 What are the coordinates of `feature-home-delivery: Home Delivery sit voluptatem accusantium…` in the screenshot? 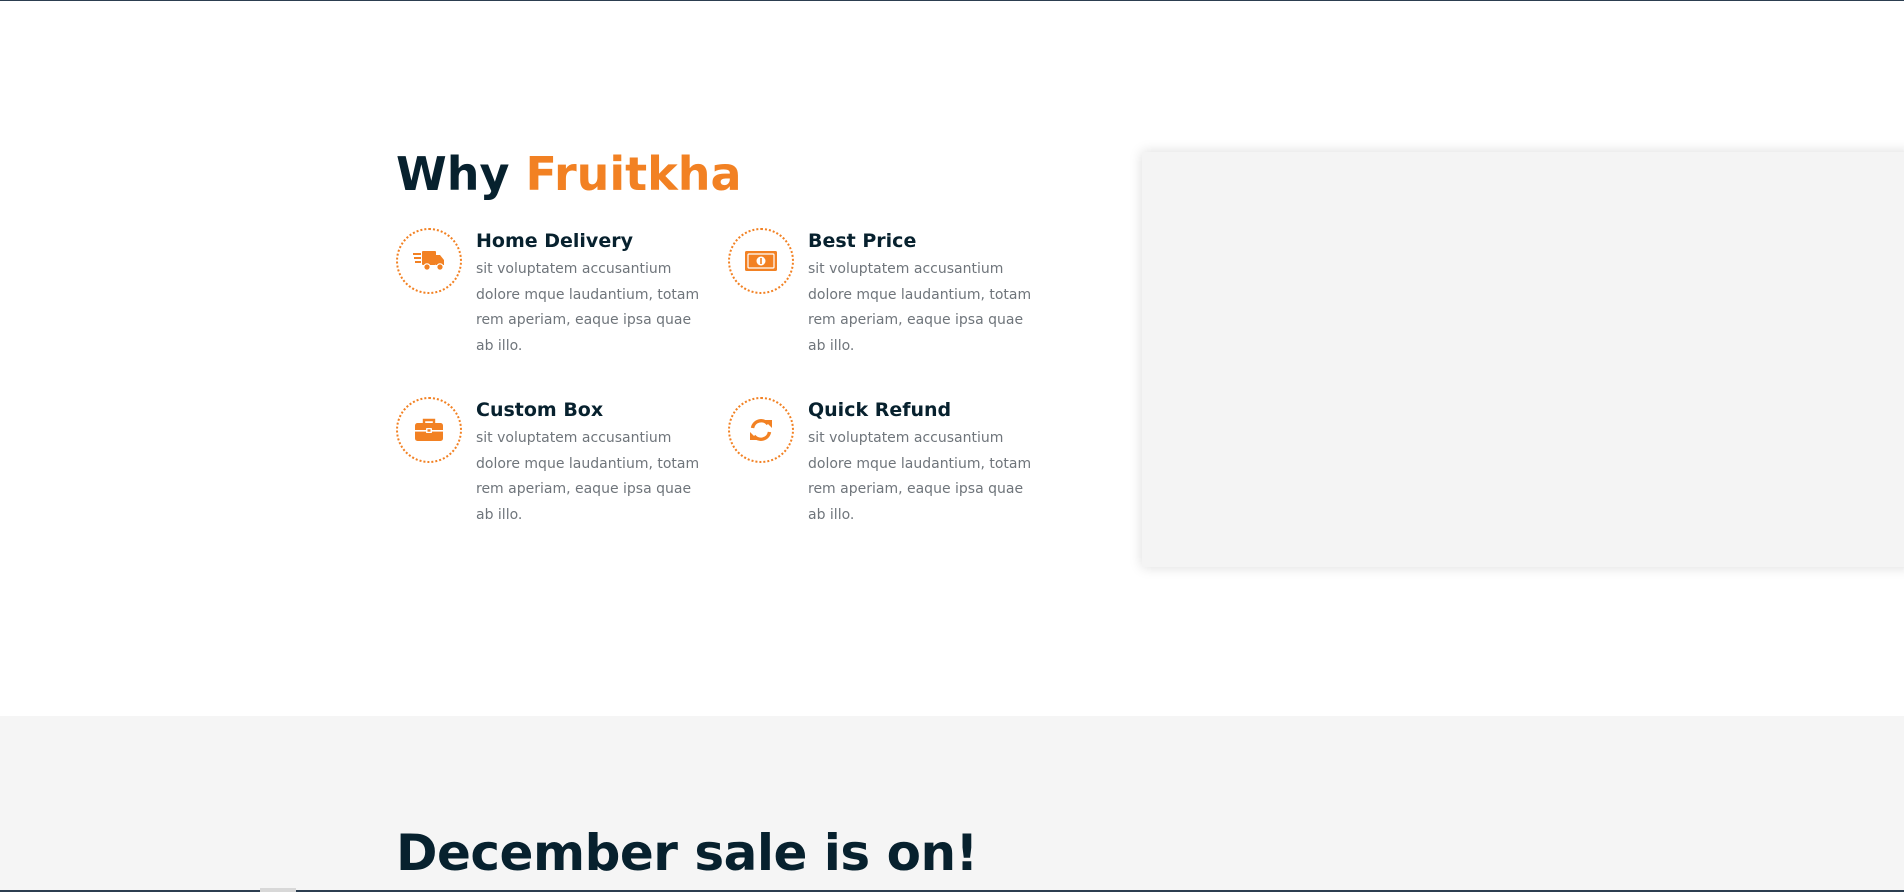 It's located at (551, 298).